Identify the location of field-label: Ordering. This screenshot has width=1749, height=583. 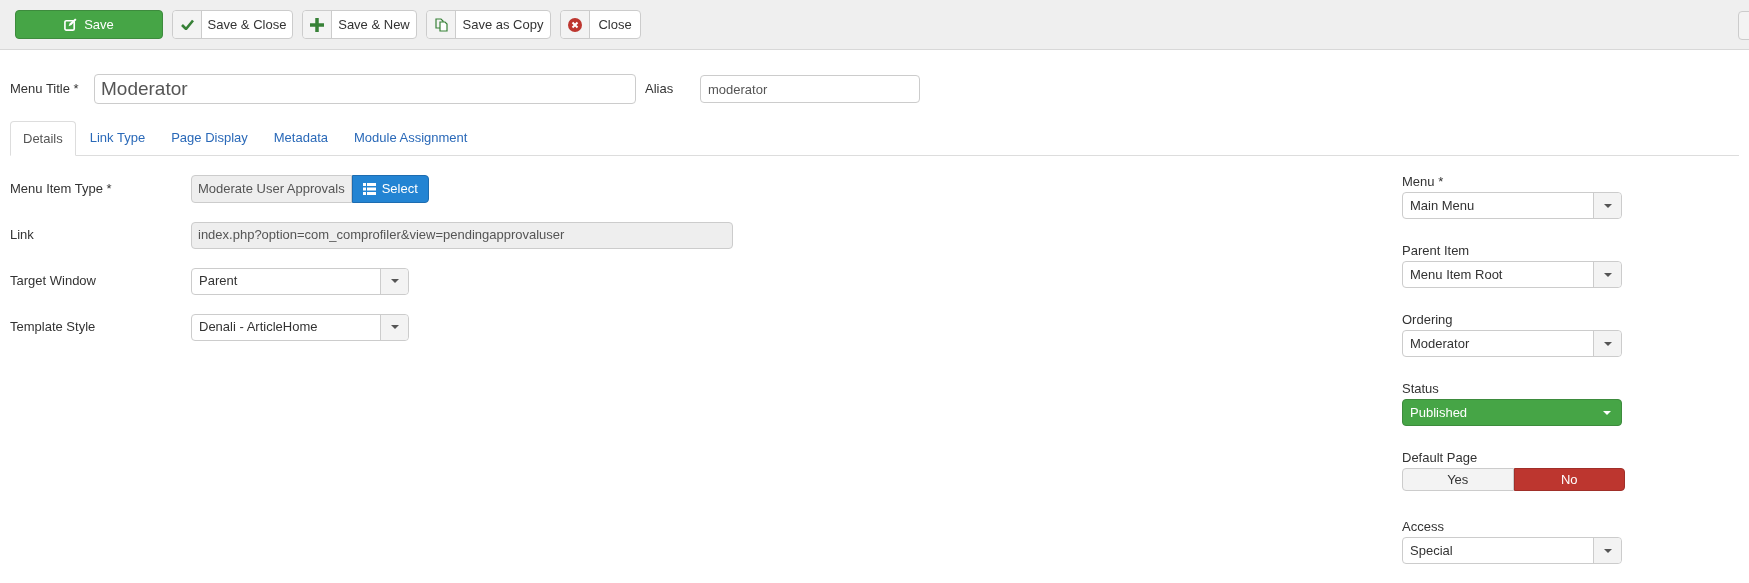
(1428, 318).